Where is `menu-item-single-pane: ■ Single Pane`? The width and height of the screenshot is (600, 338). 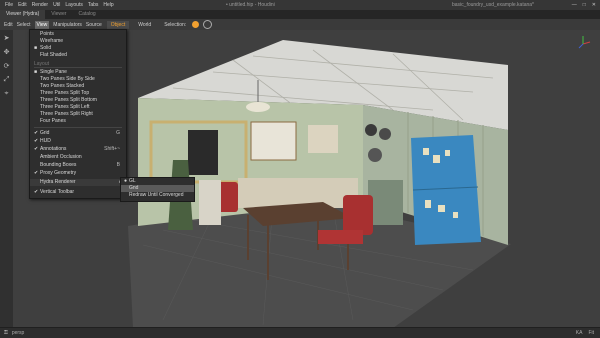
menu-item-single-pane: ■ Single Pane is located at coordinates (78, 72).